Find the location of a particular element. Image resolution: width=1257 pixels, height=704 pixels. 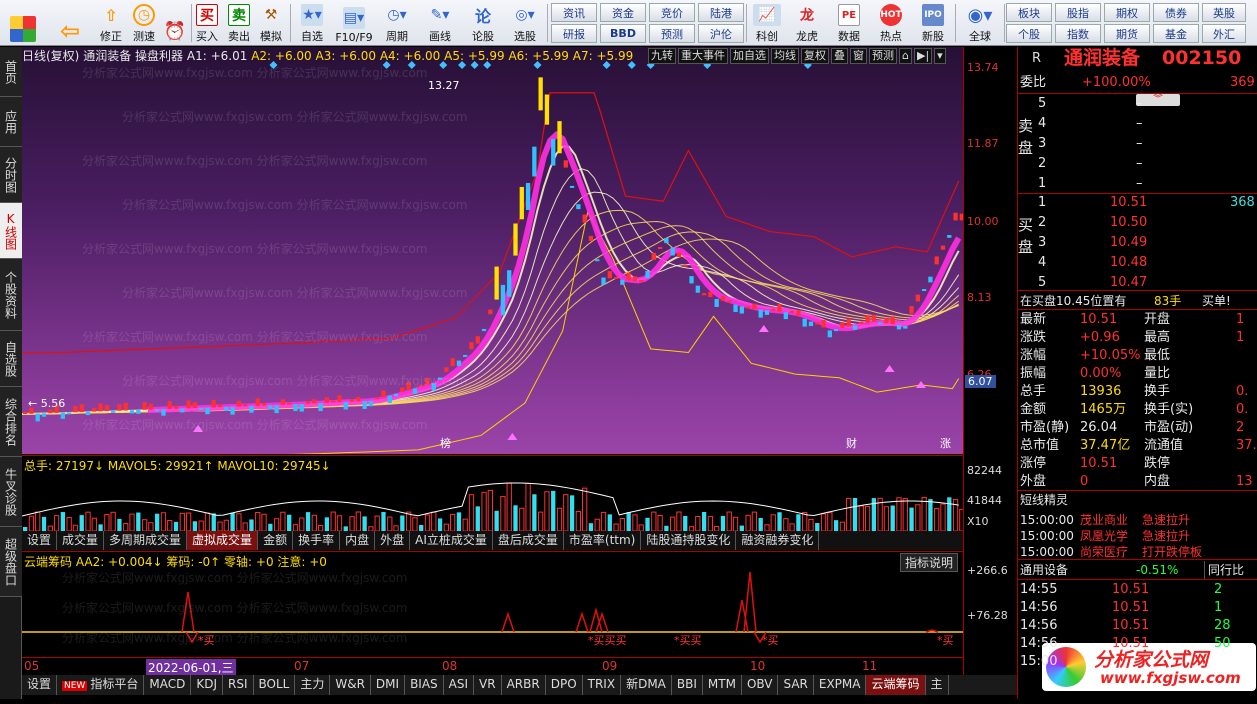

hotspot-button: HOT 热点 is located at coordinates (891, 23).